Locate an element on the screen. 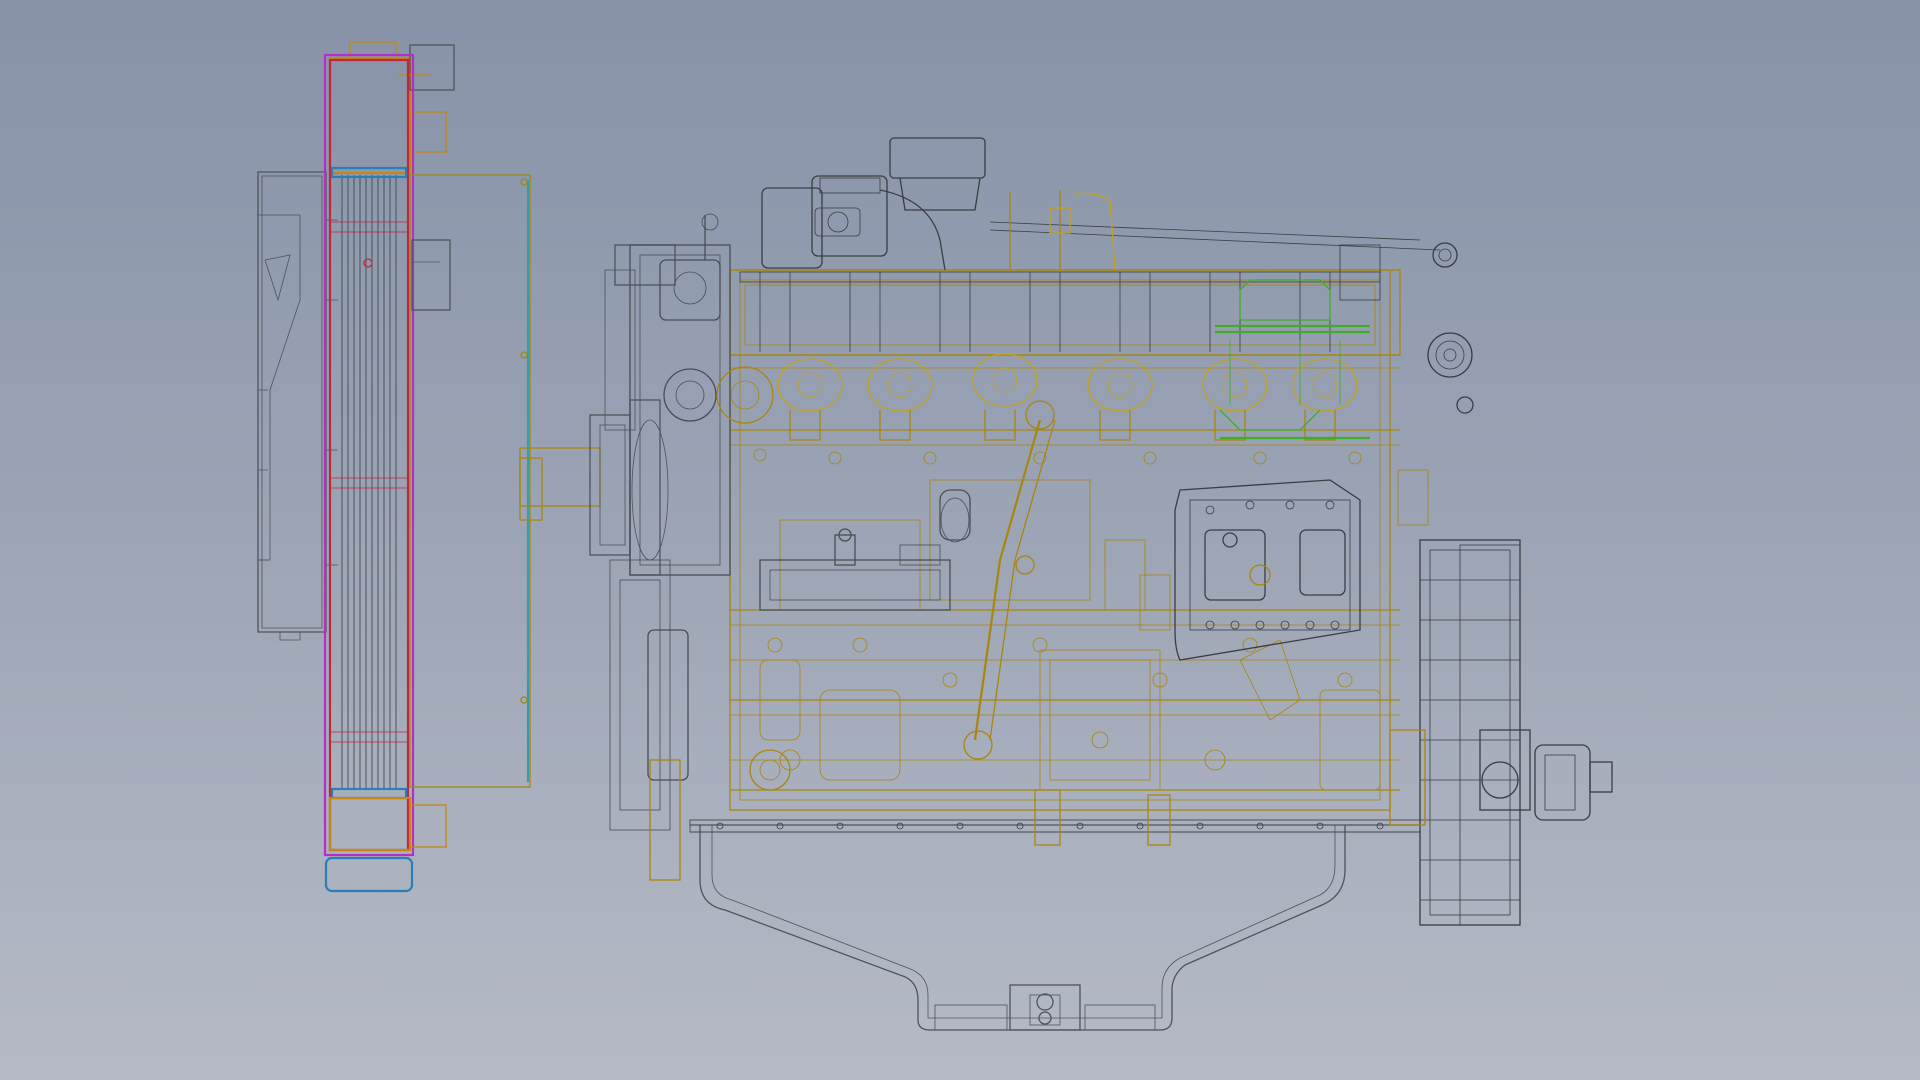  turbocharger is located at coordinates (1109, 219).